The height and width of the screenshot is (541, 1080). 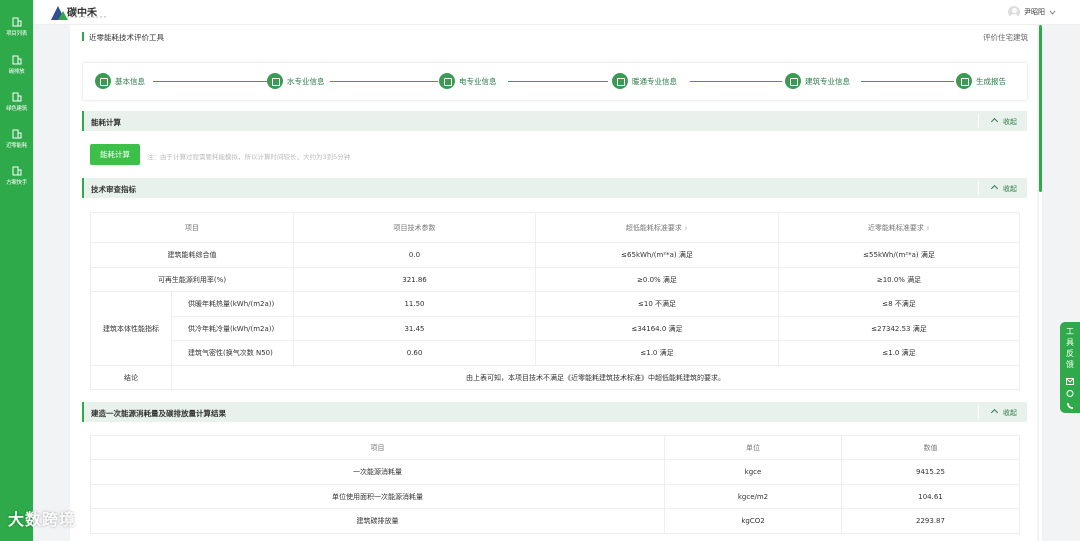 I want to click on table-header-row: 项目 单位 数值, so click(x=555, y=447).